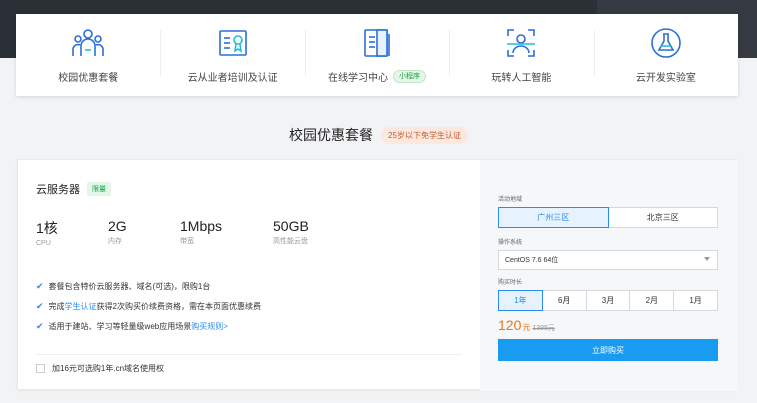  I want to click on face-scan-icon, so click(521, 43).